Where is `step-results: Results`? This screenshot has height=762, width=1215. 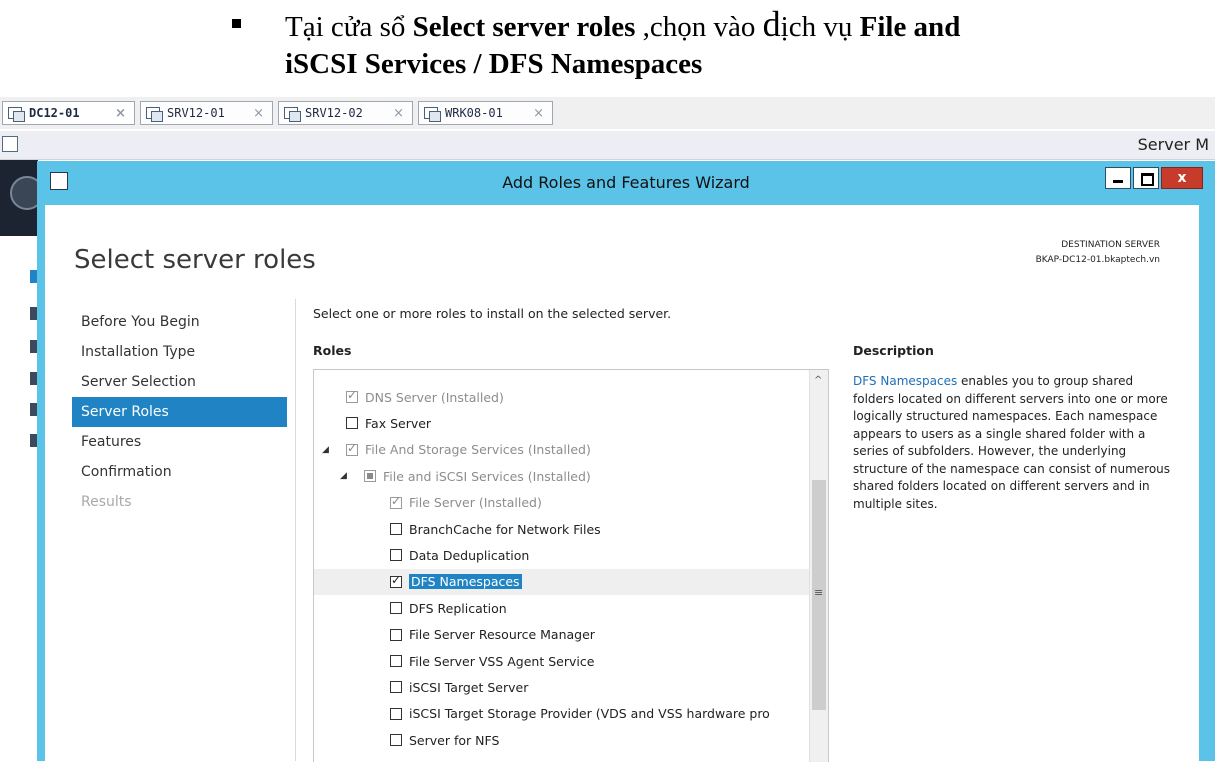 step-results: Results is located at coordinates (106, 502).